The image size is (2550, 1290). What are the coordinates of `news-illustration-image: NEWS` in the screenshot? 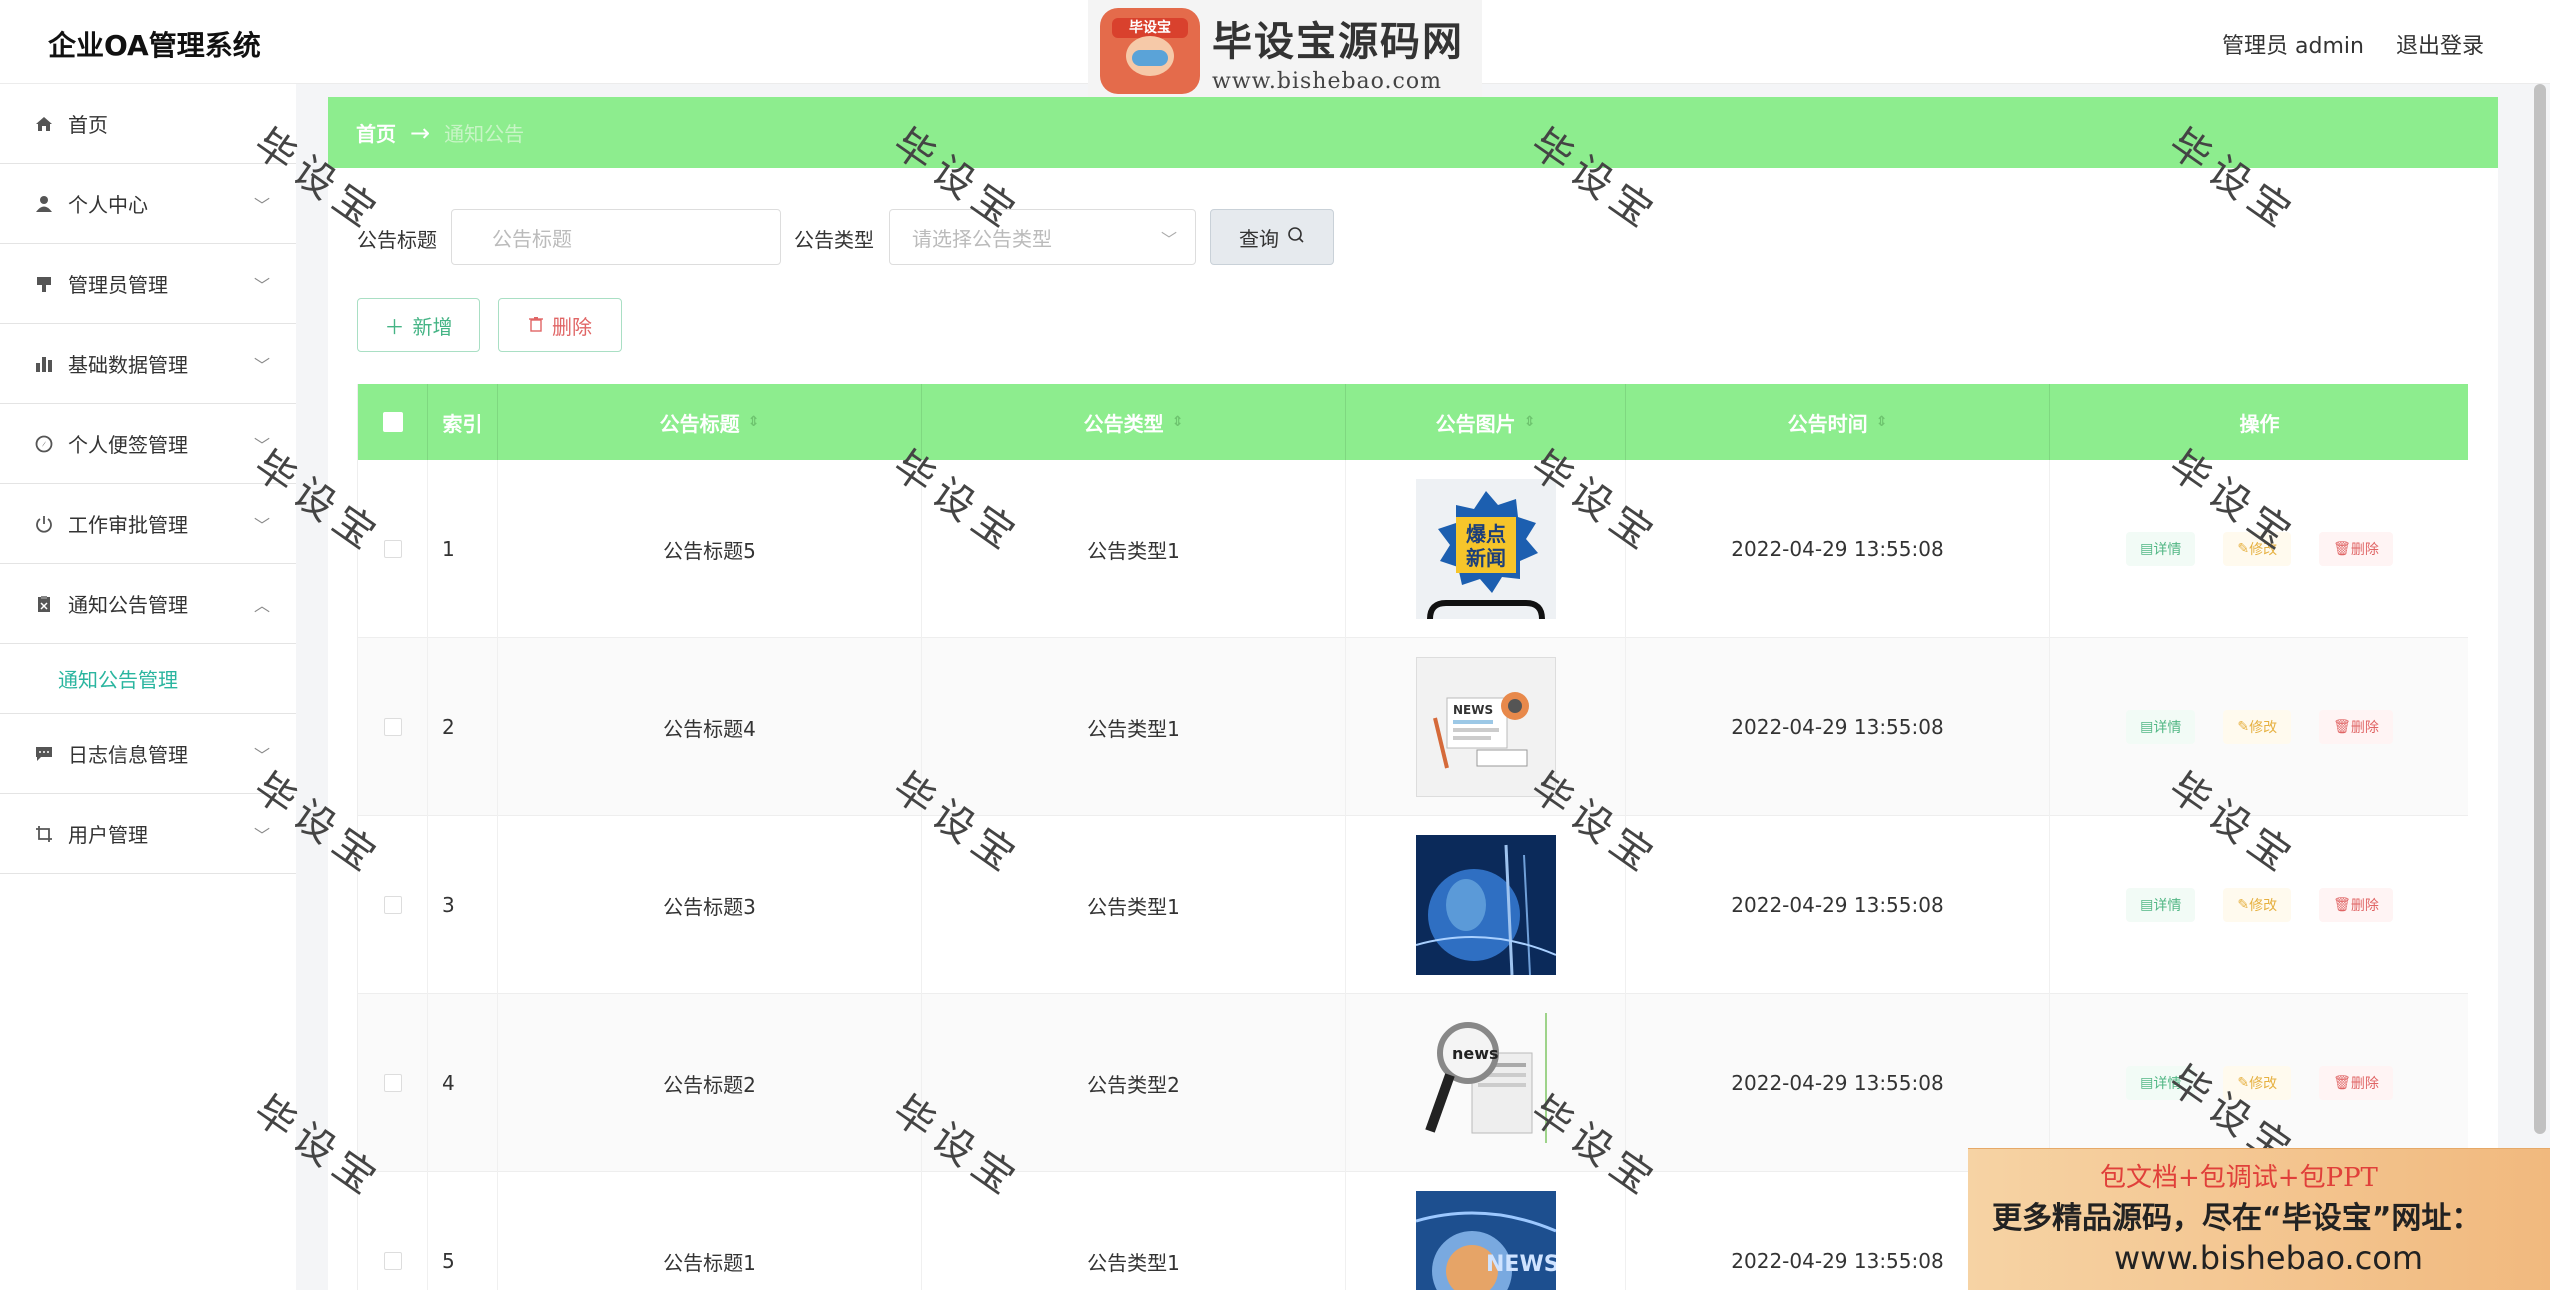 It's located at (1485, 727).